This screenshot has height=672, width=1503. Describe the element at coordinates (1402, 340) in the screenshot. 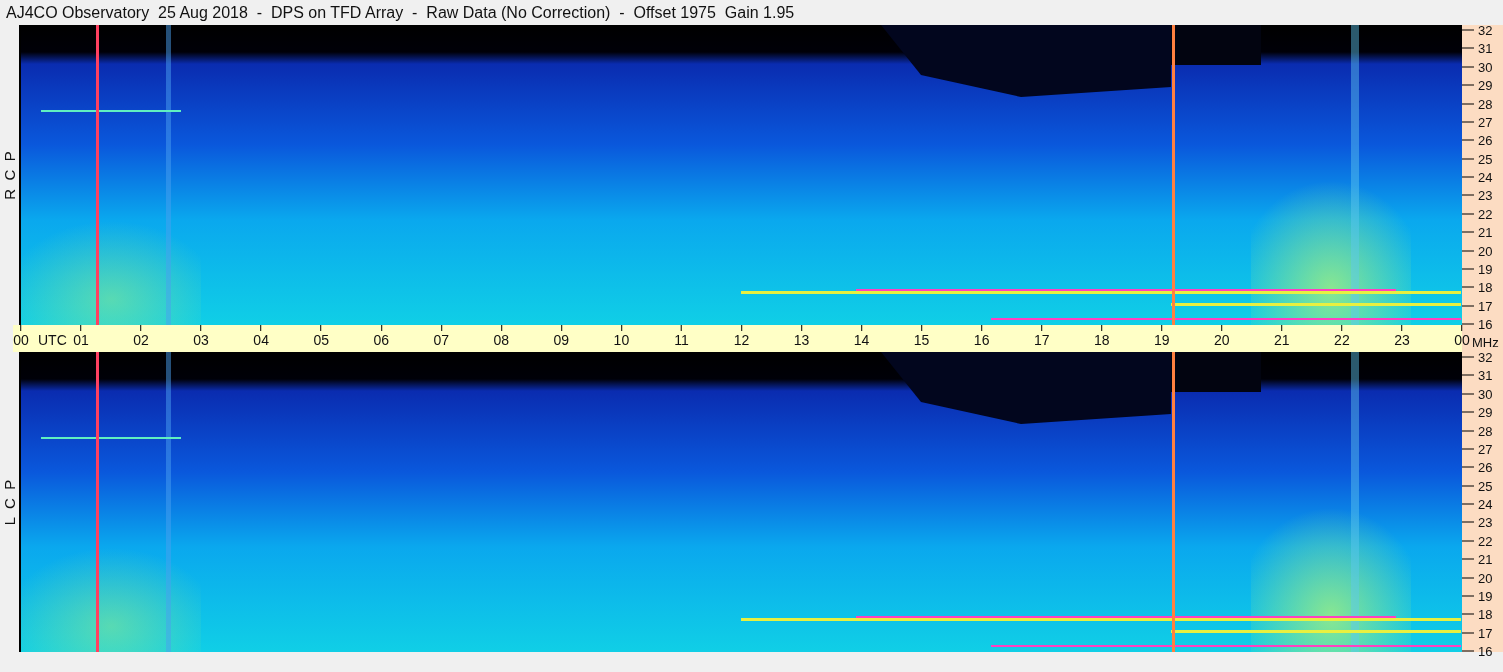

I see `time-label: 23` at that location.